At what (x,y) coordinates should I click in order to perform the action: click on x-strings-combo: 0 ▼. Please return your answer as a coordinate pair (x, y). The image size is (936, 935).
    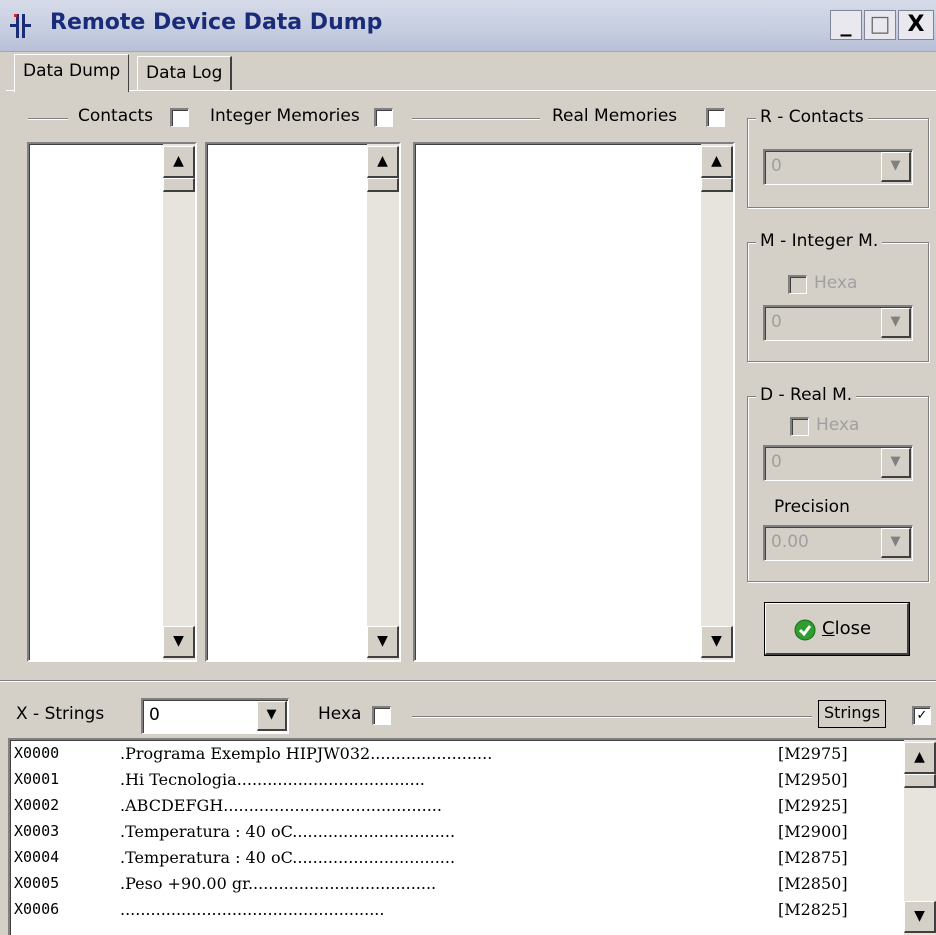
    Looking at the image, I should click on (215, 716).